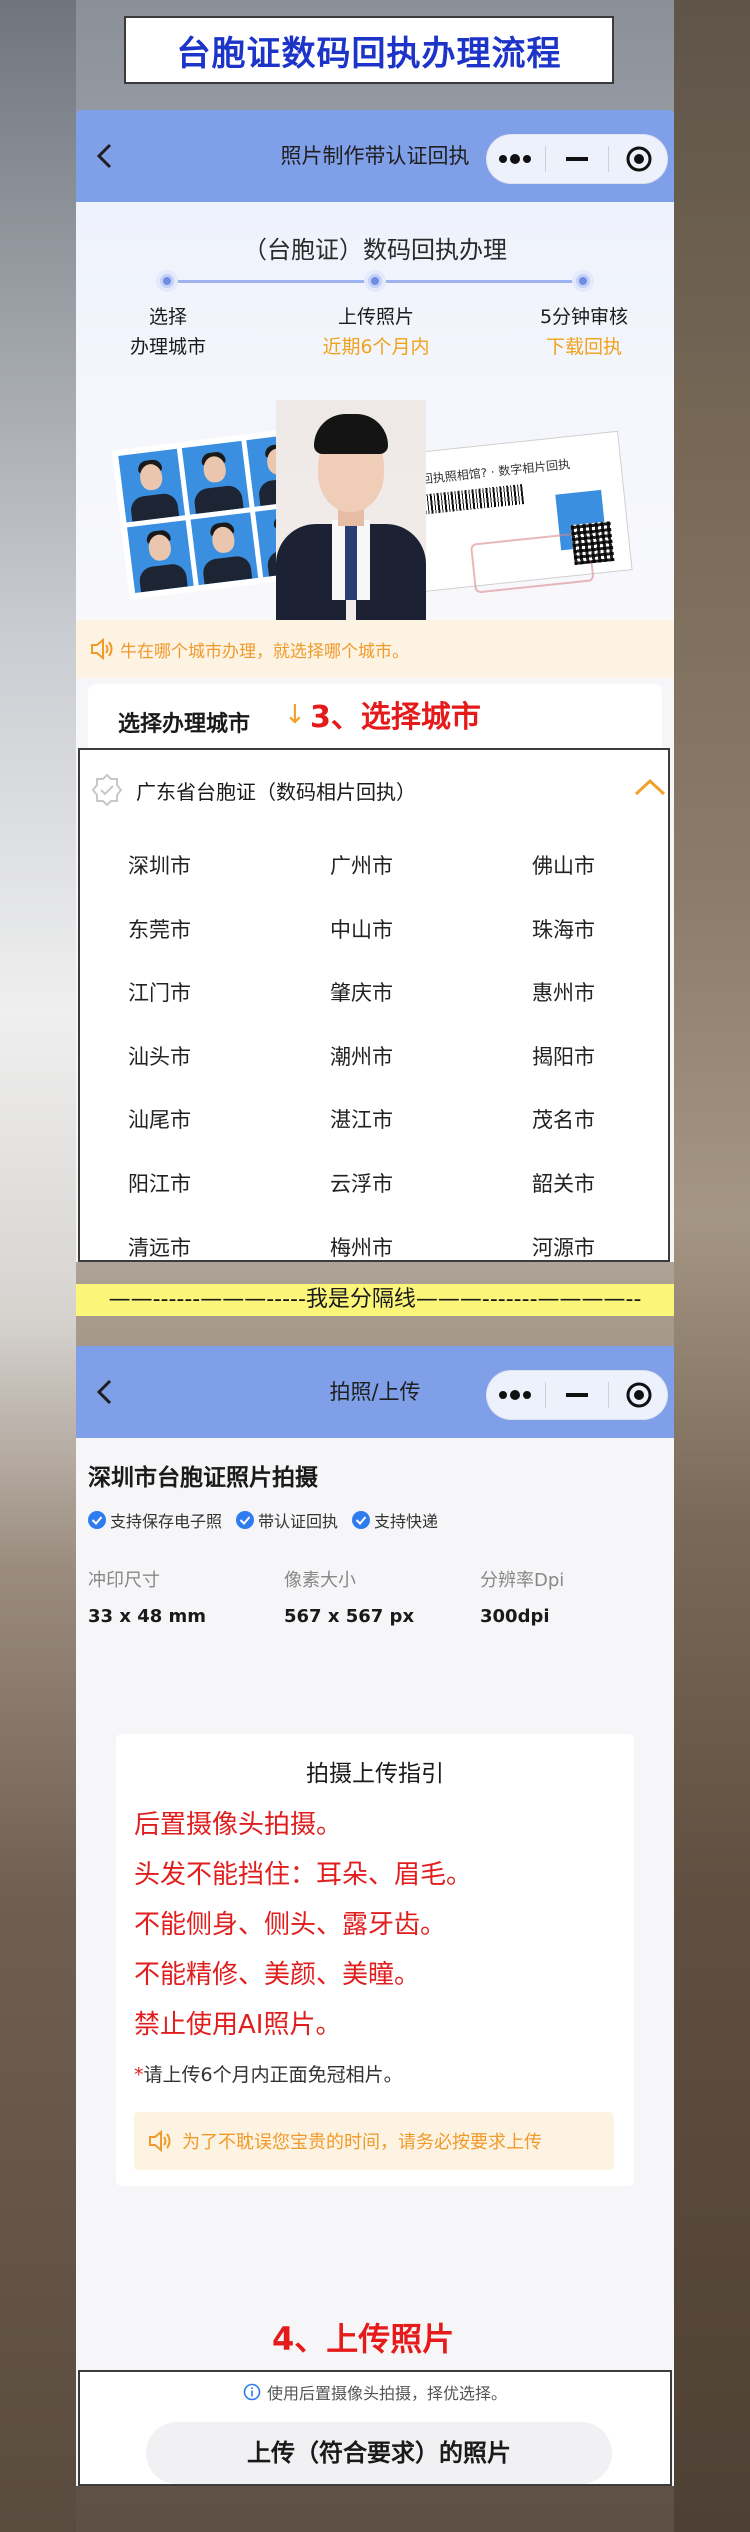 The image size is (750, 2532). I want to click on info-icon, so click(252, 2392).